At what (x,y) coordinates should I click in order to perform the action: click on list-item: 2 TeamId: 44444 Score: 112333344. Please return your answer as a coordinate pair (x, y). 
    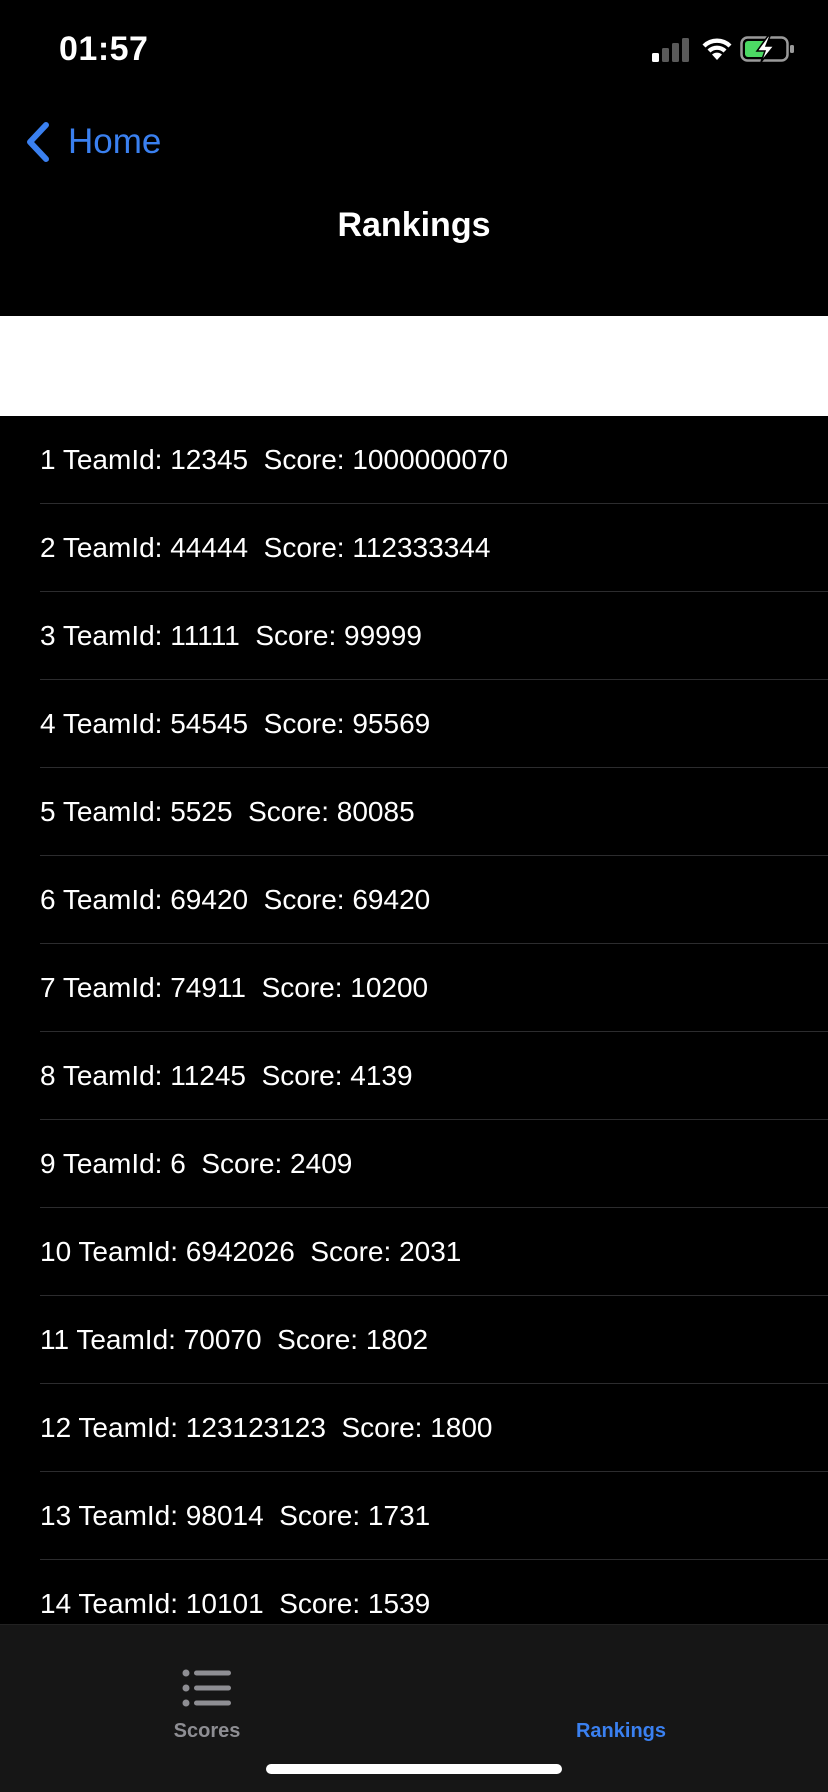
    Looking at the image, I should click on (414, 548).